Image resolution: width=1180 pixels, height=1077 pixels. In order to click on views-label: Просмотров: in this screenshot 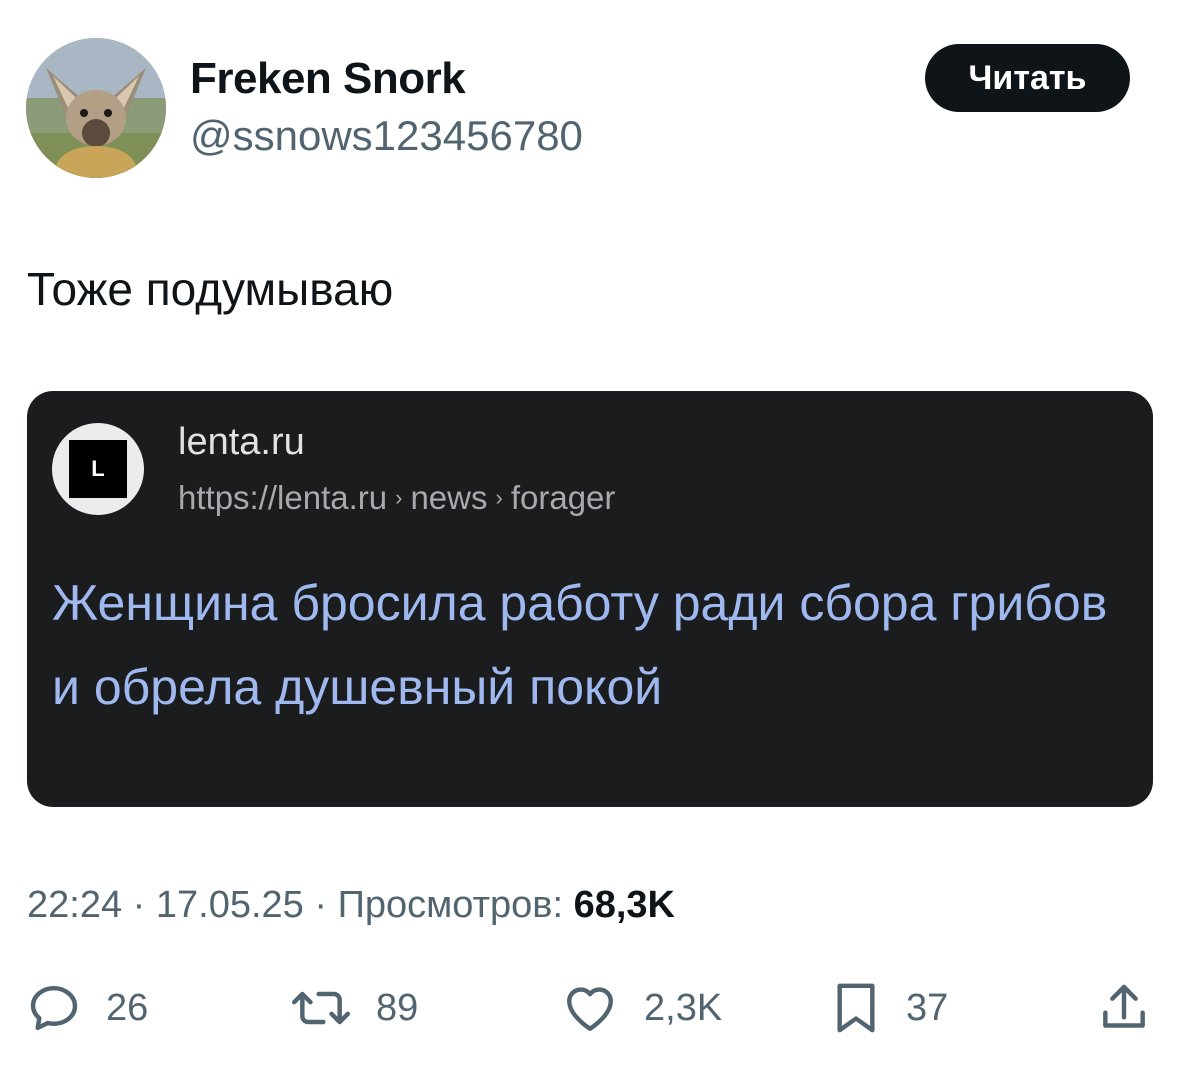, I will do `click(450, 905)`.